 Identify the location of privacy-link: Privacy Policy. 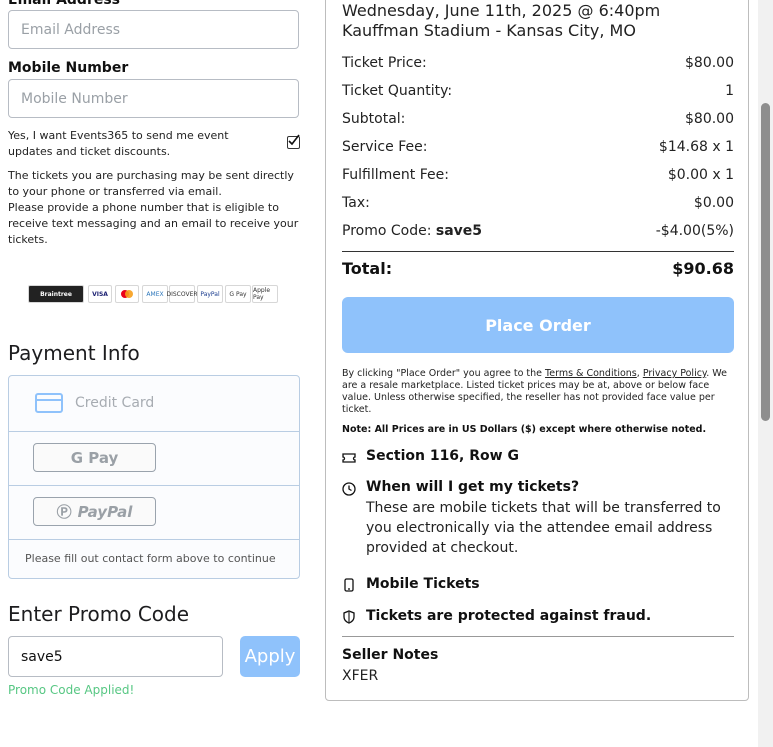
(674, 373).